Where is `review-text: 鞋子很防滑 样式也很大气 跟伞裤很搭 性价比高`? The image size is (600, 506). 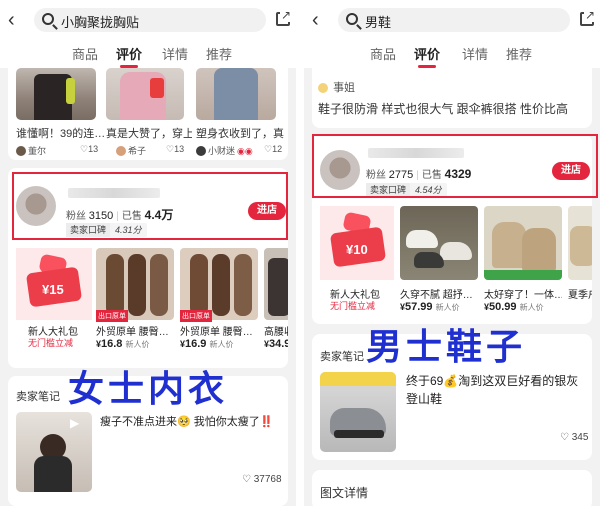
review-text: 鞋子很防滑 样式也很大气 跟伞裤很搭 性价比高 is located at coordinates (453, 108).